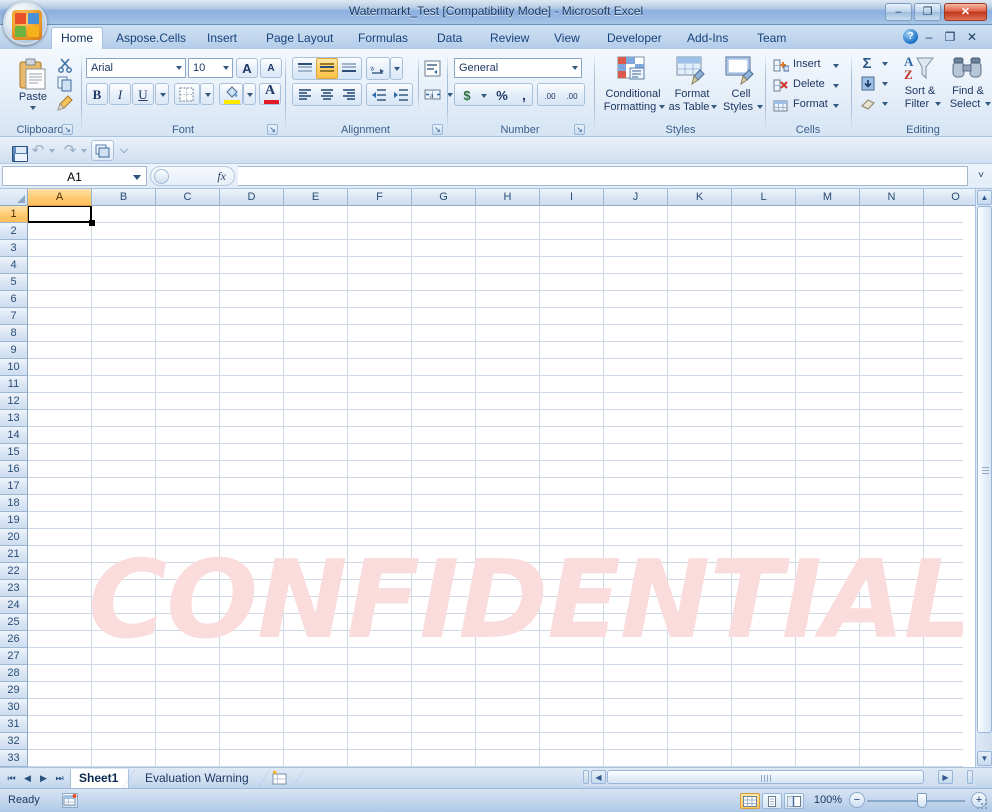 Image resolution: width=992 pixels, height=812 pixels. What do you see at coordinates (378, 68) in the screenshot?
I see `orientation-button: a` at bounding box center [378, 68].